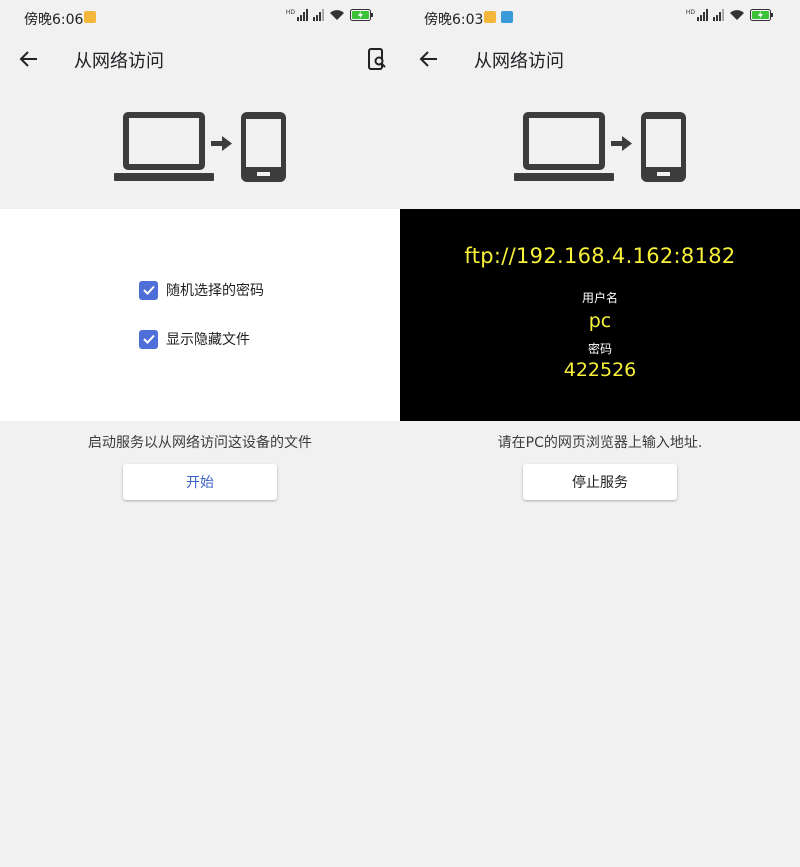  Describe the element at coordinates (600, 18) in the screenshot. I see `status-bar: 傍晚6:03 HD` at that location.